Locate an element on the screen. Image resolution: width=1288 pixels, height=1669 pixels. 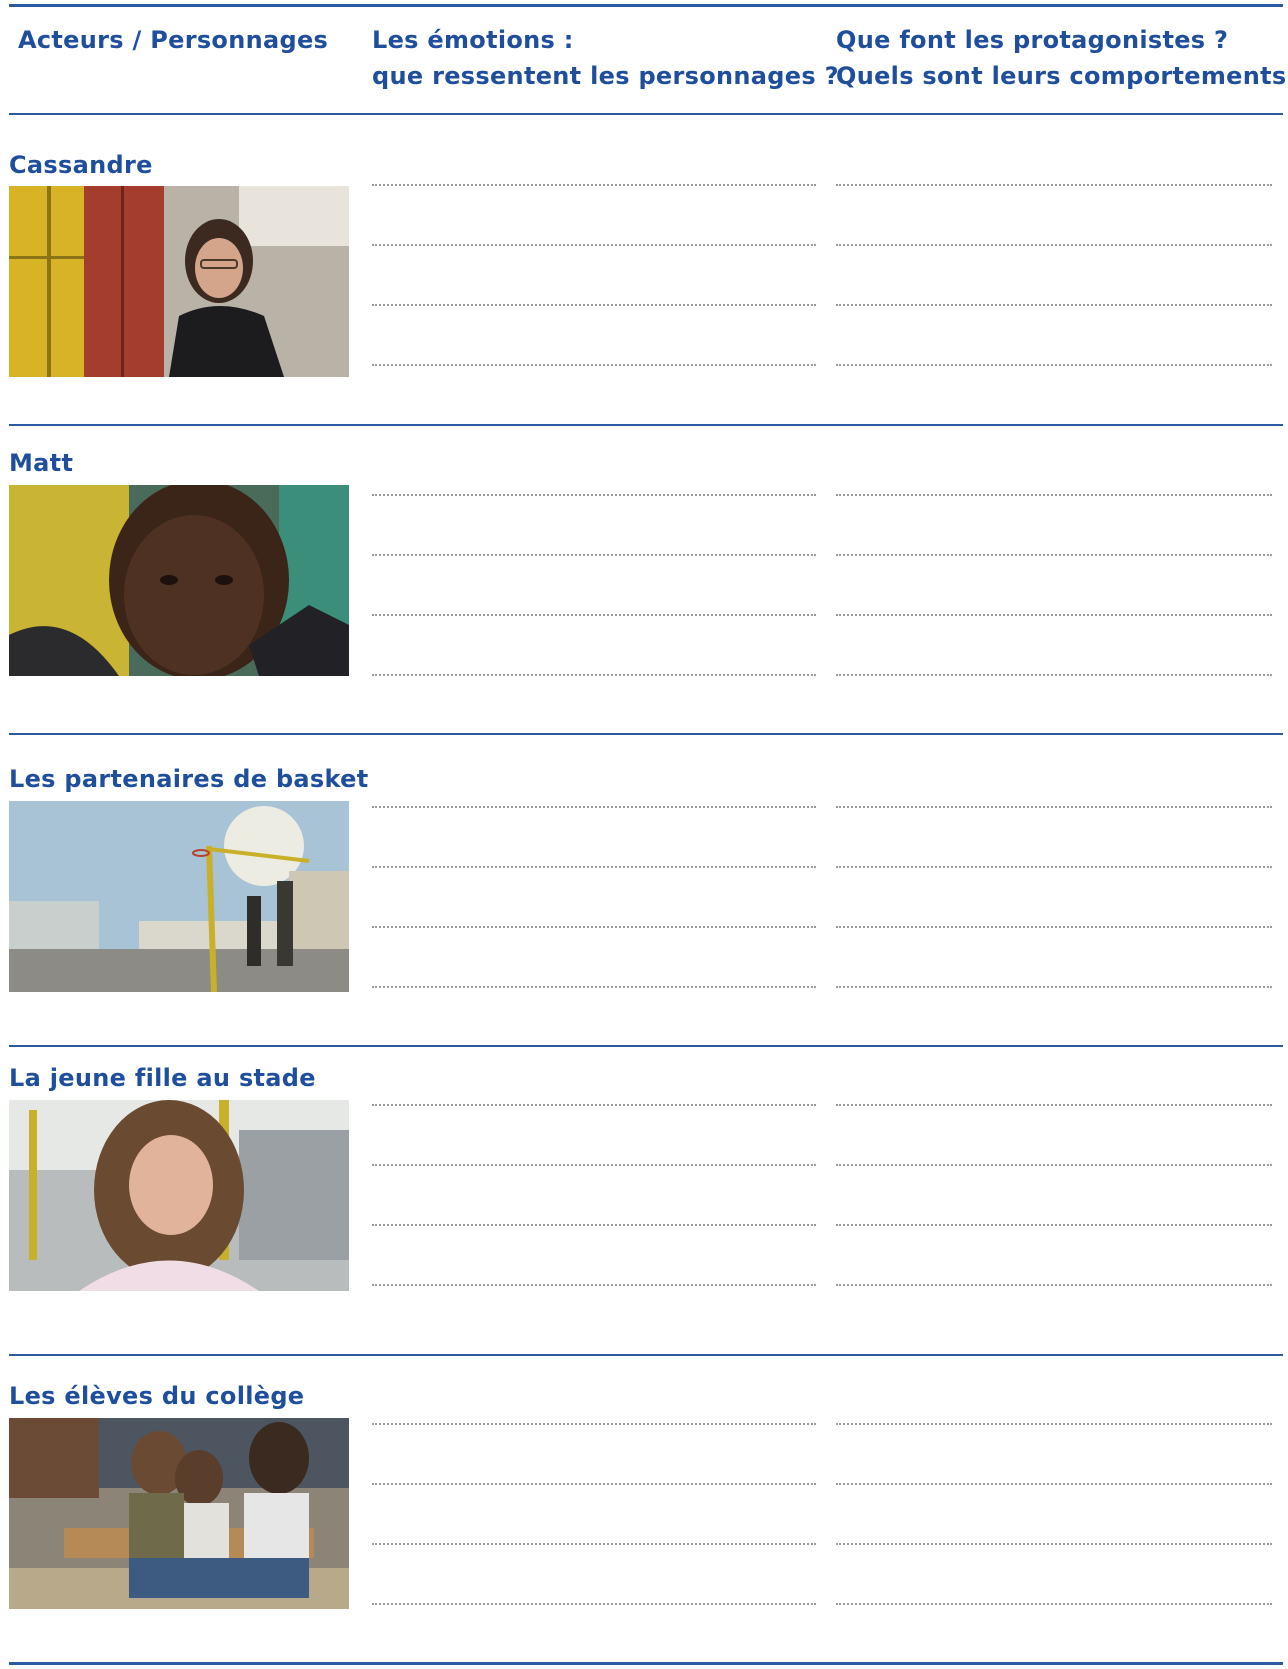
row-name: Les élèves du collège is located at coordinates (157, 1396).